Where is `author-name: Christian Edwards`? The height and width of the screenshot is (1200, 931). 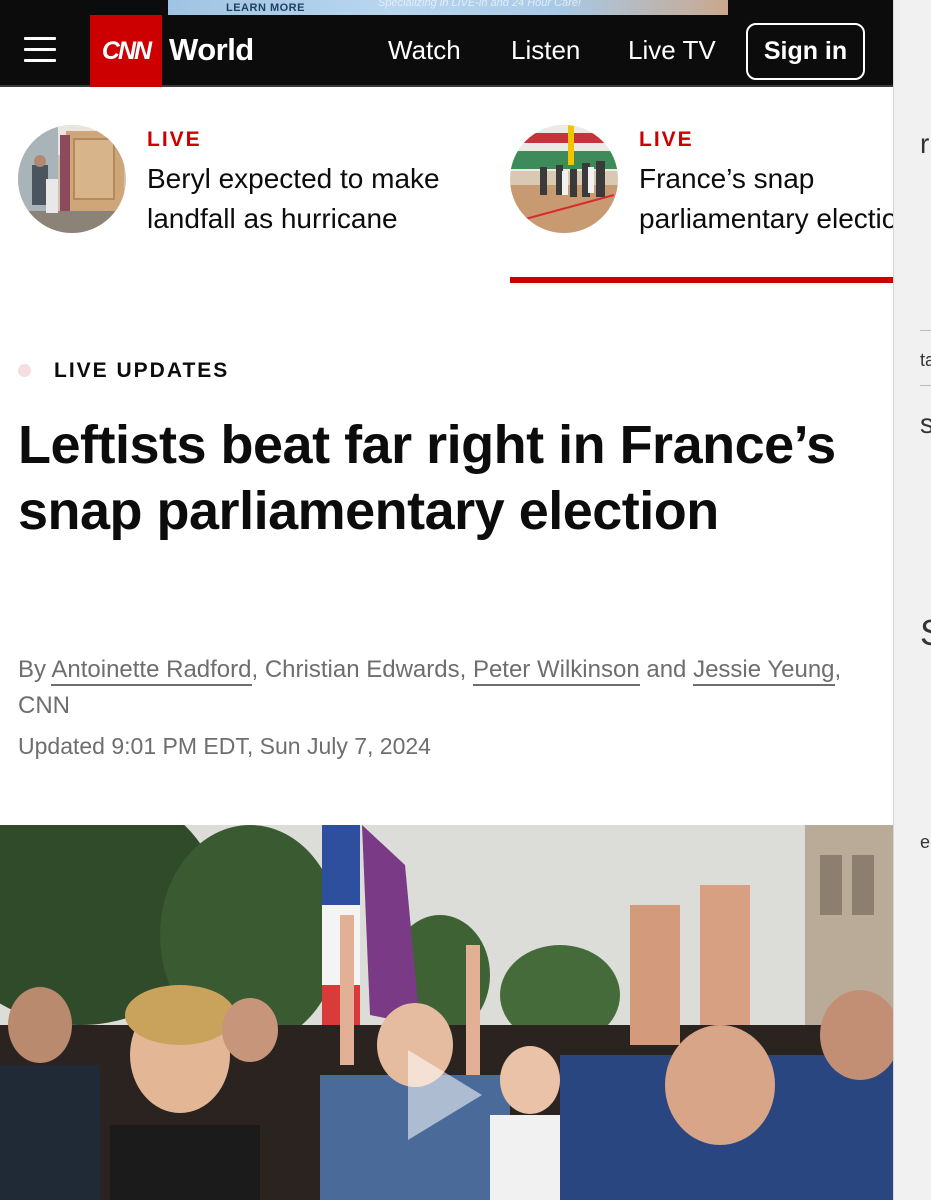
author-name: Christian Edwards is located at coordinates (362, 669).